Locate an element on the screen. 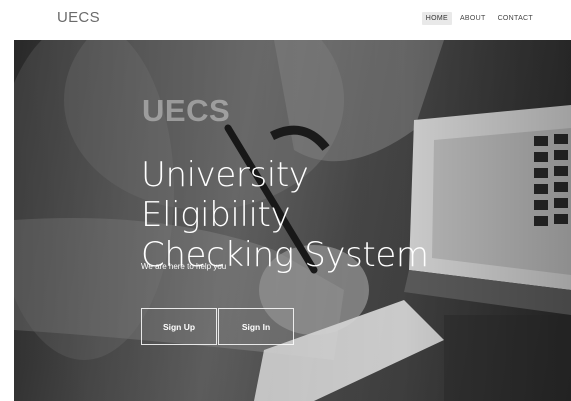 This screenshot has width=571, height=401. main-nav: HOME ABOUT CONTACT is located at coordinates (479, 18).